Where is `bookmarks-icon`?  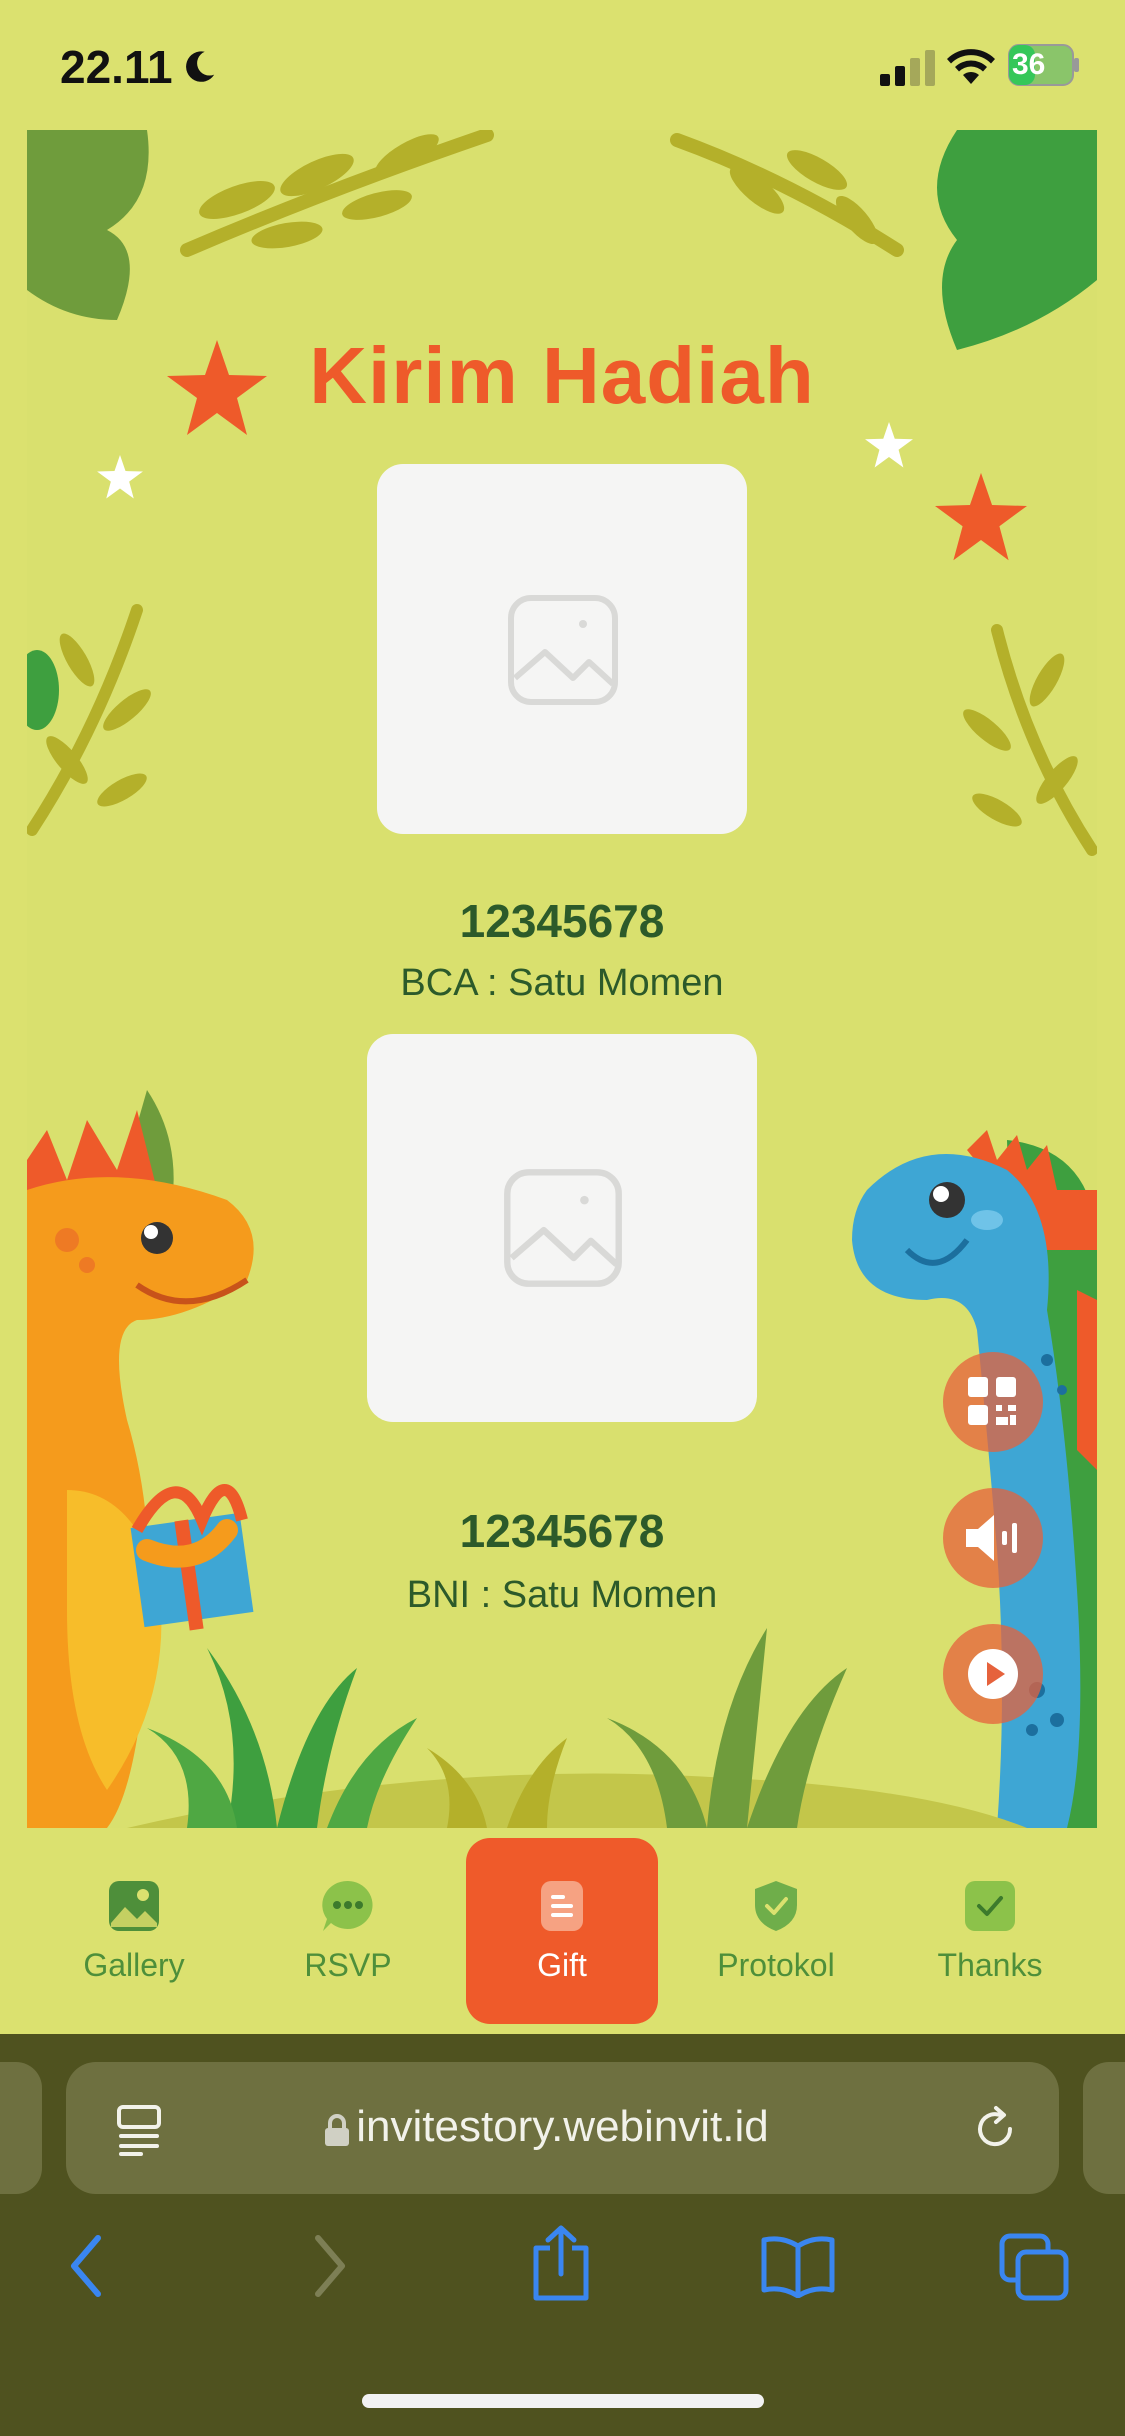 bookmarks-icon is located at coordinates (798, 2266).